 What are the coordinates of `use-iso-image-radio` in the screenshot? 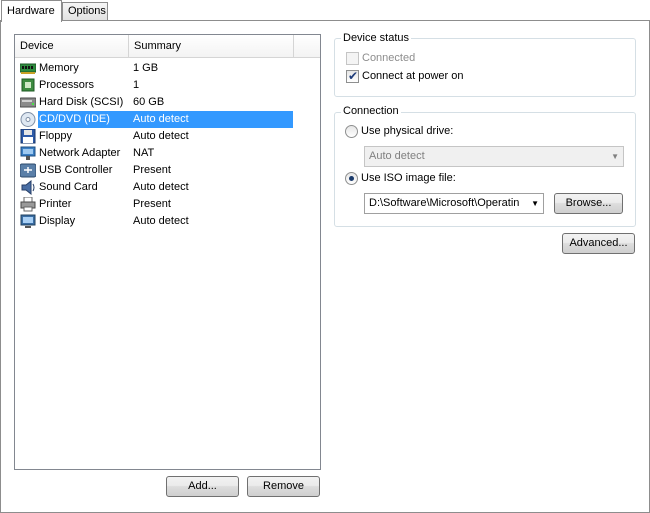 It's located at (351, 178).